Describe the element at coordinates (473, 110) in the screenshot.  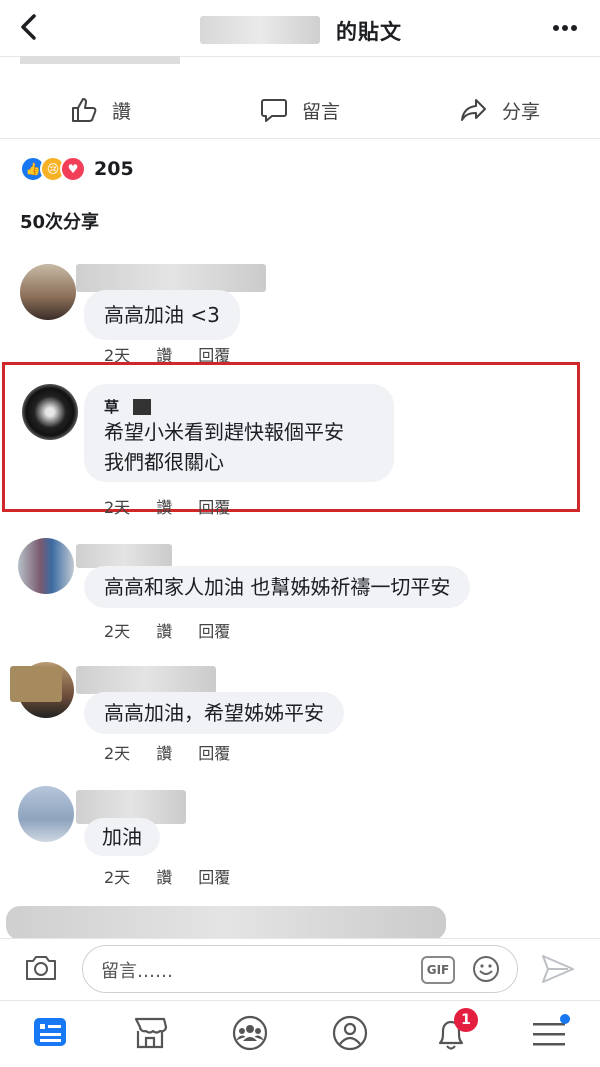
I see `share-arrow-icon` at that location.